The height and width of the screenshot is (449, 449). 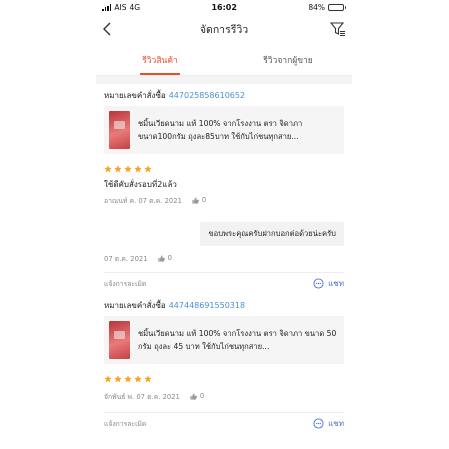 What do you see at coordinates (288, 59) in the screenshot?
I see `tab-seller-reviews: รีวิวจากผู้ขาย` at bounding box center [288, 59].